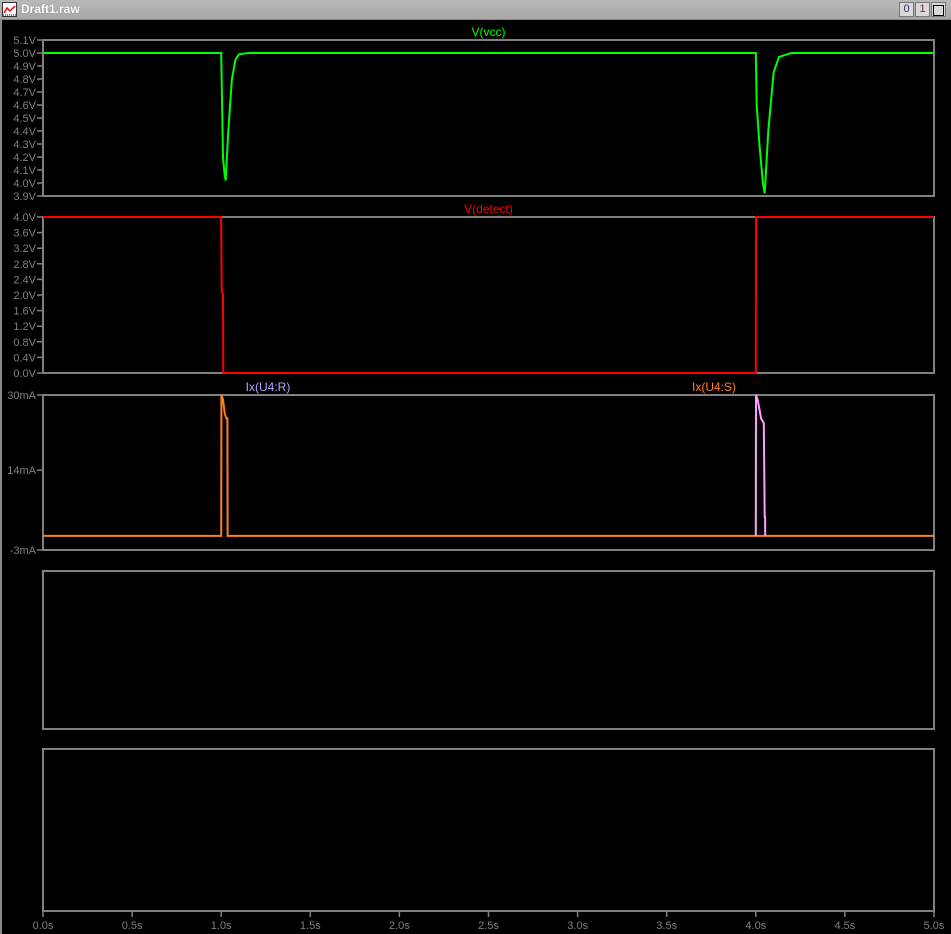 The height and width of the screenshot is (934, 951). Describe the element at coordinates (24, 132) in the screenshot. I see `y-tick-label: 4.4V` at that location.